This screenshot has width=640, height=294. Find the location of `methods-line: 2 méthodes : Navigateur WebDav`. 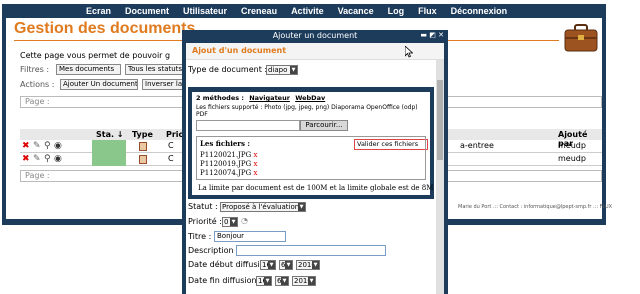

methods-line: 2 méthodes : Navigateur WebDav is located at coordinates (260, 98).